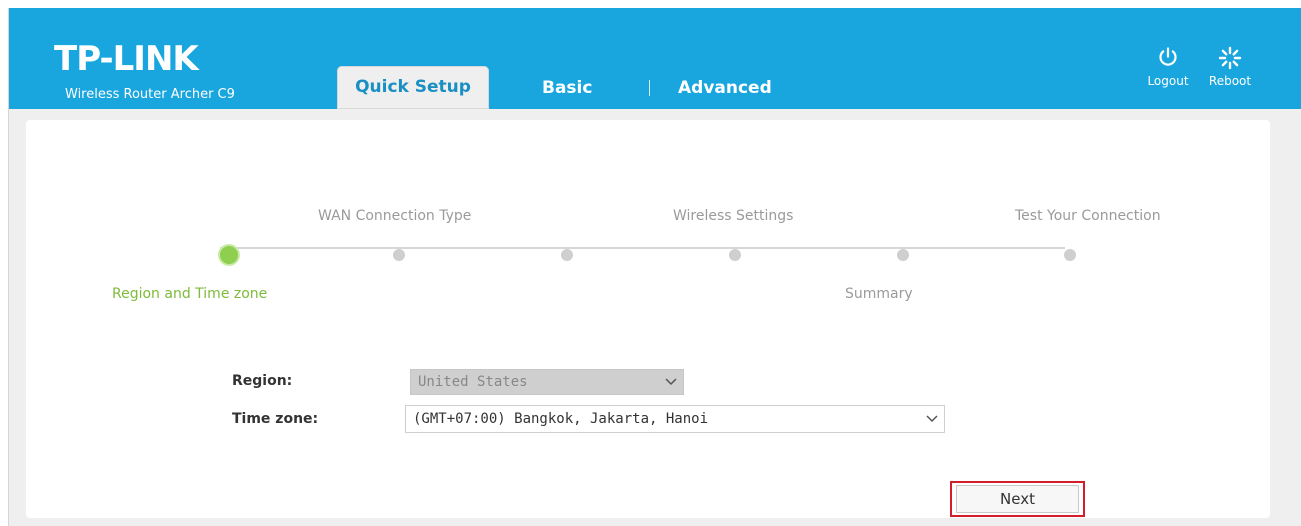 The image size is (1301, 526). What do you see at coordinates (1168, 81) in the screenshot?
I see `logout-label: Logout` at bounding box center [1168, 81].